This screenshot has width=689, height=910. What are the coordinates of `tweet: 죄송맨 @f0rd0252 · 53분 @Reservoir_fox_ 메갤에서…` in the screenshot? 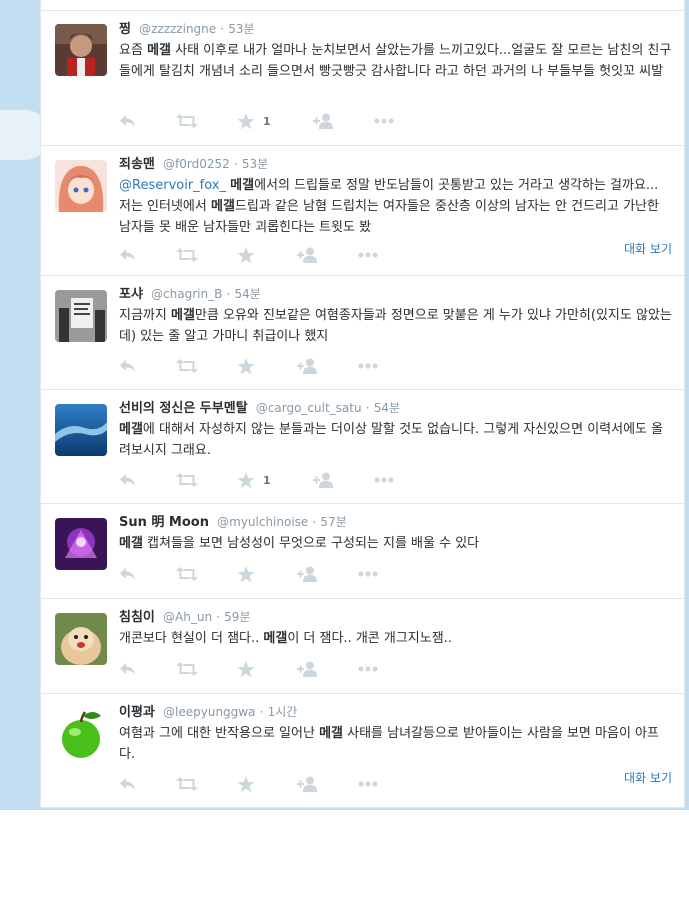 It's located at (362, 211).